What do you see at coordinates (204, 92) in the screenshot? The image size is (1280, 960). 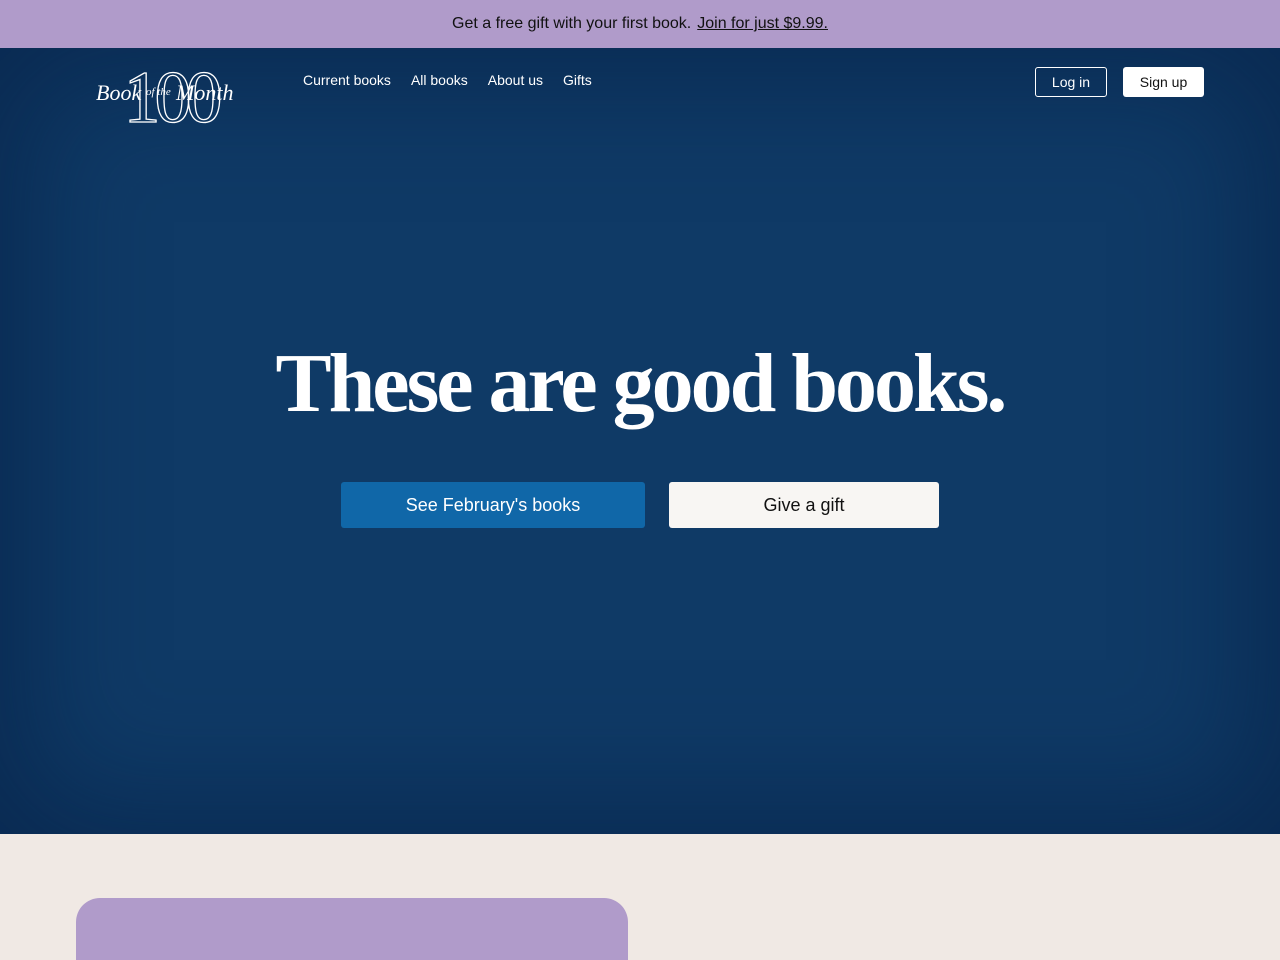 I see `logo-word-month: Month` at bounding box center [204, 92].